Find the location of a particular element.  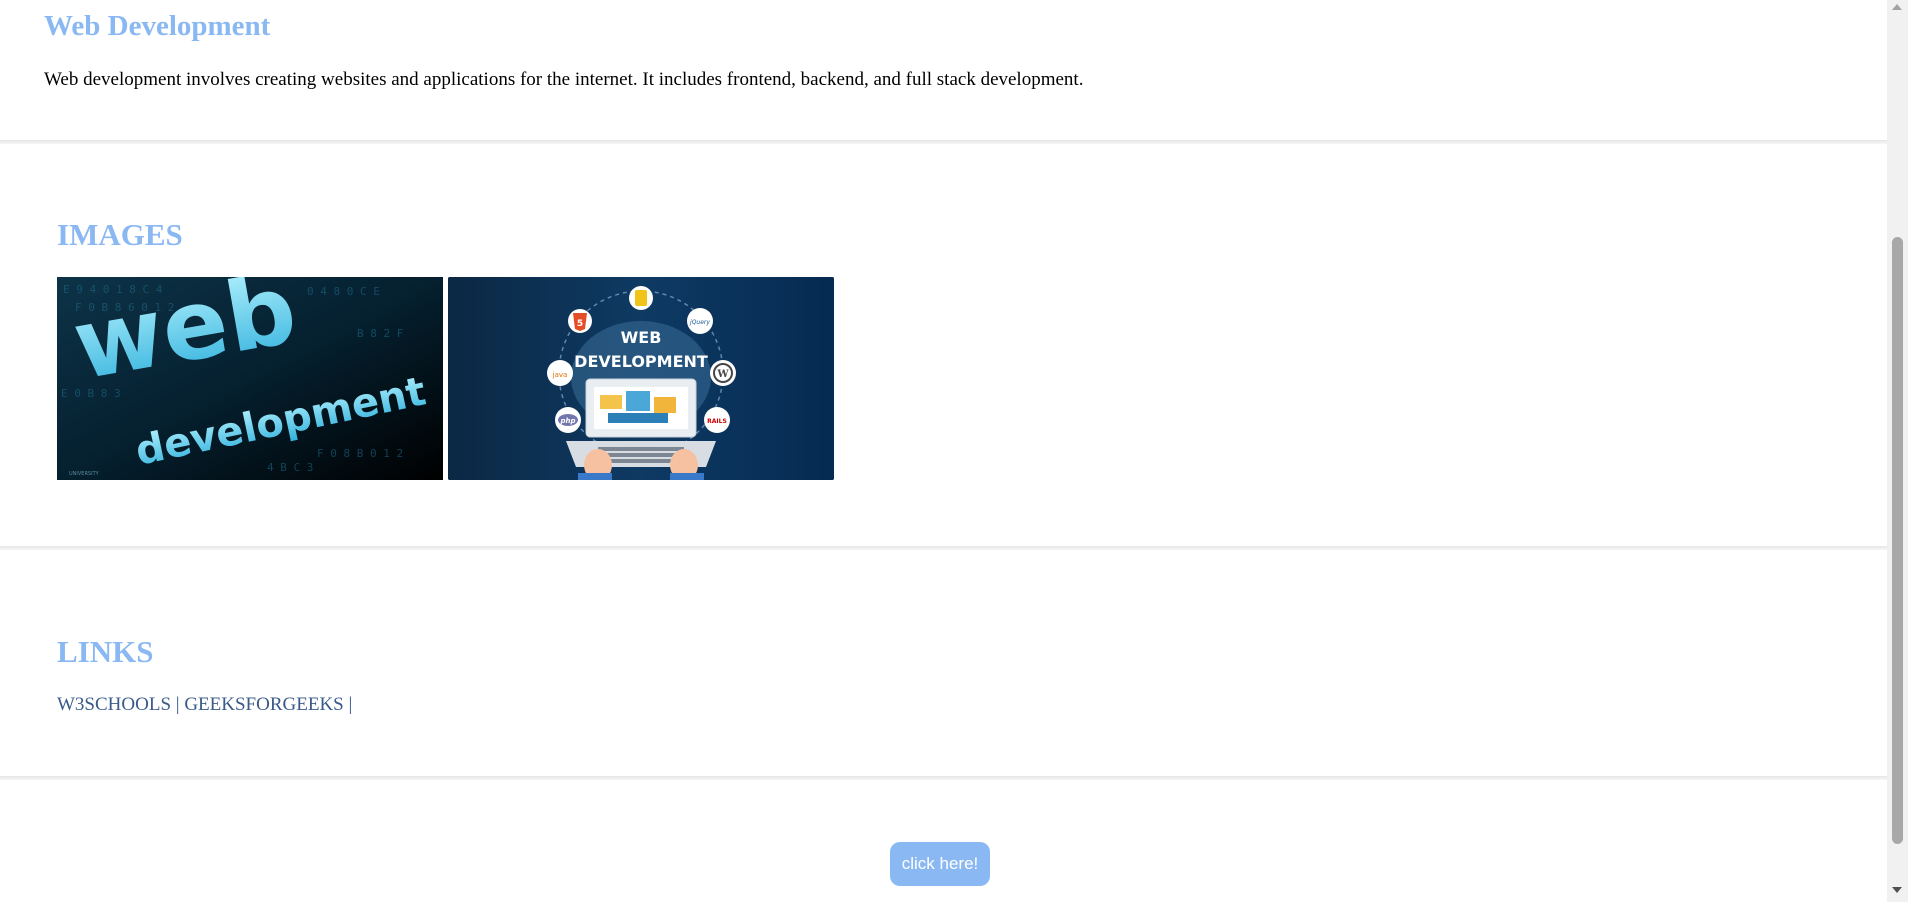

illustration-title-line2: DEVELOPMENT is located at coordinates (641, 361).